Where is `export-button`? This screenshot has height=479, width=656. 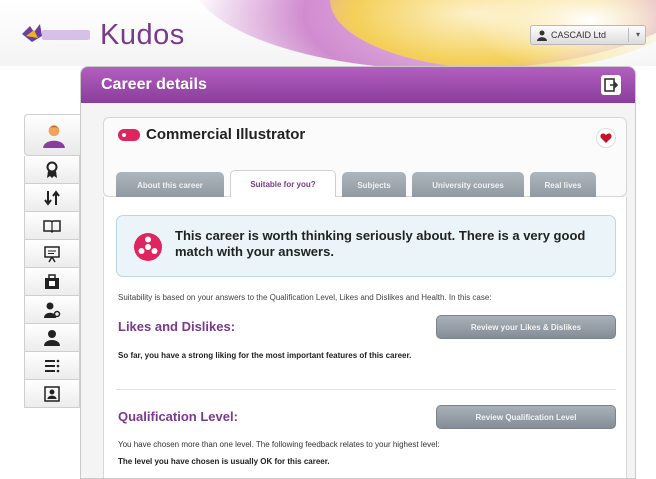
export-button is located at coordinates (611, 85).